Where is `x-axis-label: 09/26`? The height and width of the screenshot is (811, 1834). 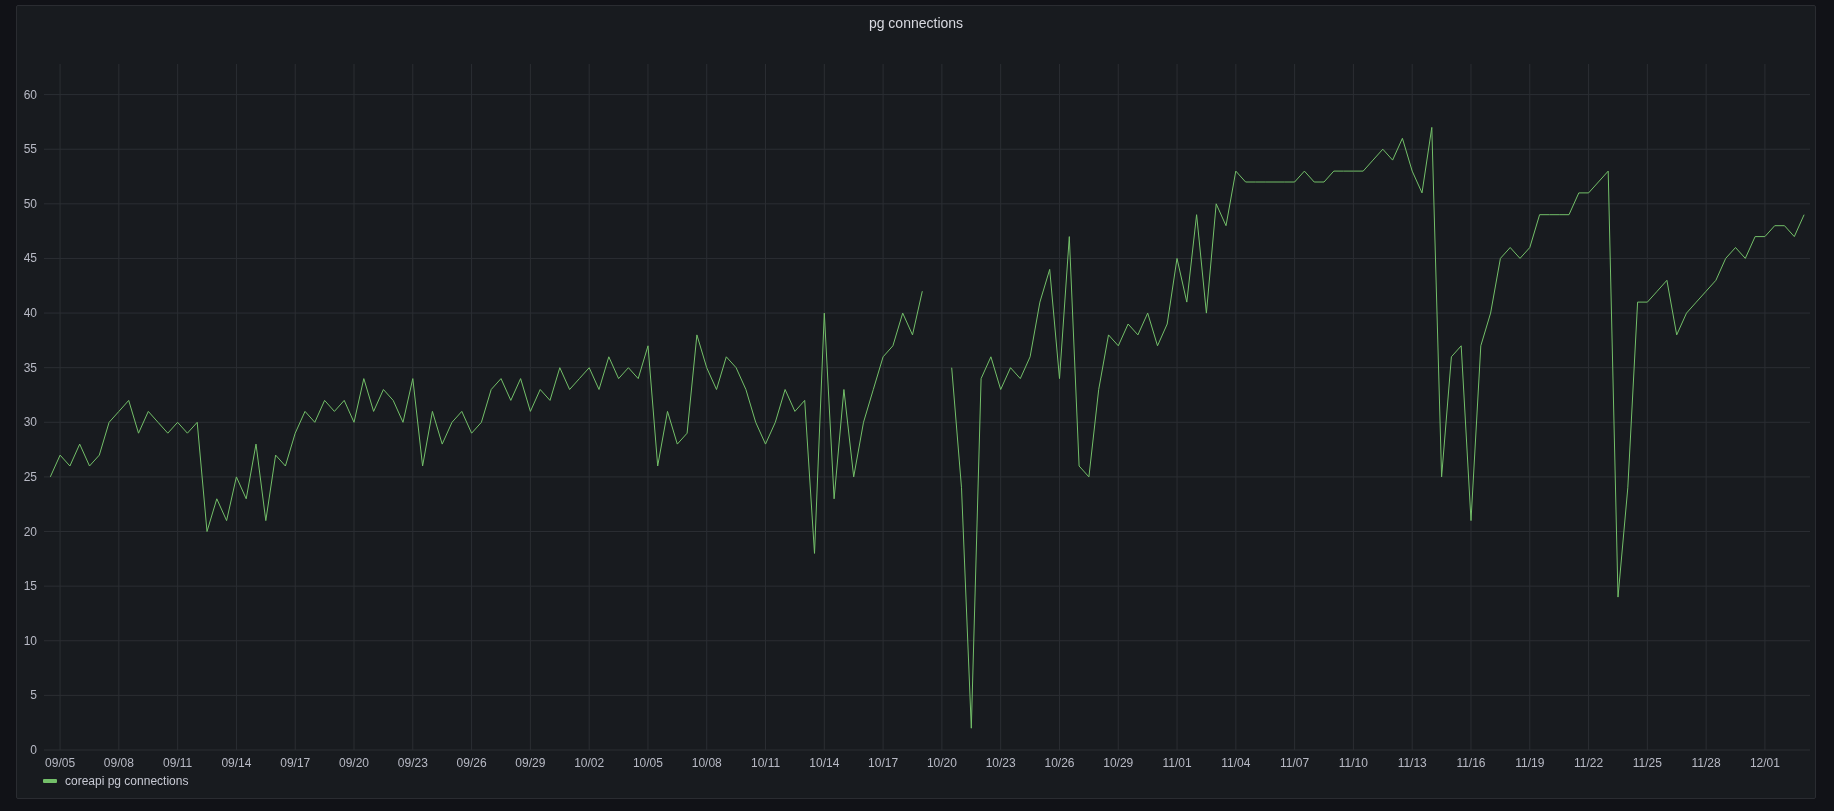
x-axis-label: 09/26 is located at coordinates (471, 763).